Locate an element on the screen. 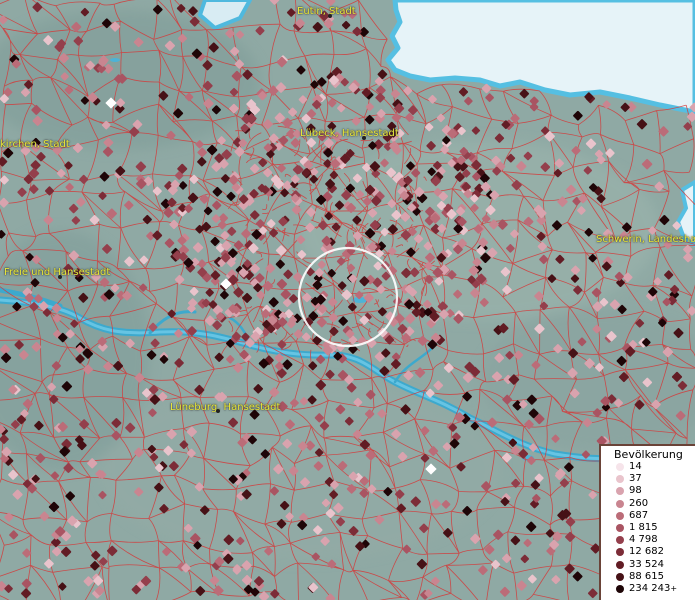  city-label-kirchen: kirchen, Stadt is located at coordinates (35, 144).